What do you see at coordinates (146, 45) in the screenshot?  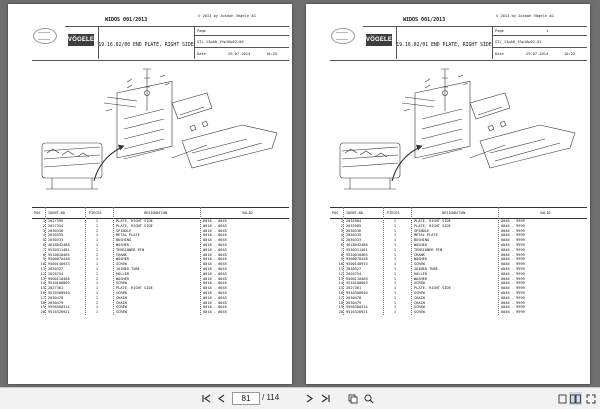 I see `part-title: 19.16.02/00 END PLATE, RIGHT SIDE` at bounding box center [146, 45].